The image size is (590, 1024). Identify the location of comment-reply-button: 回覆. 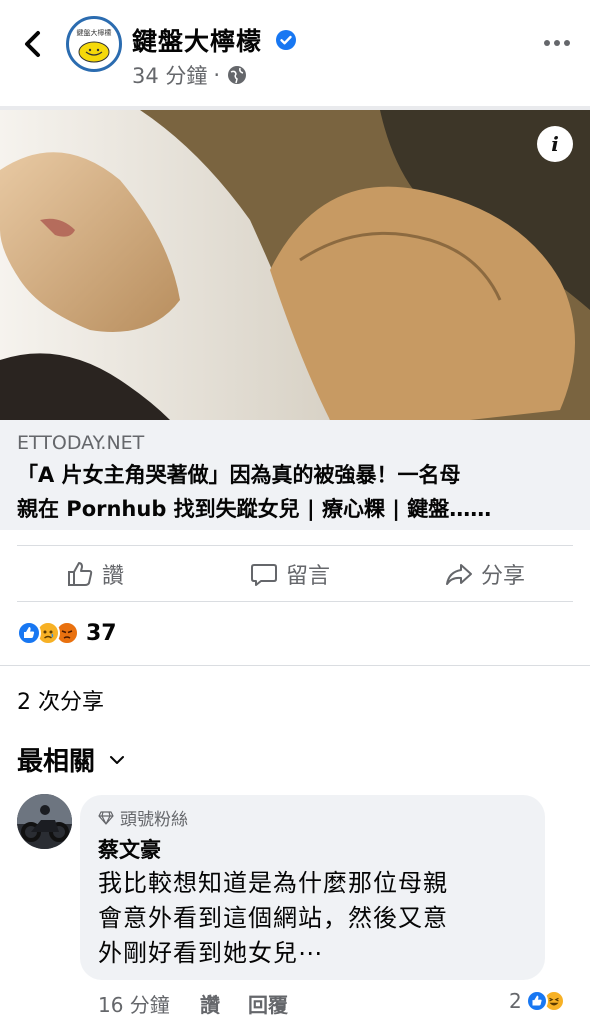
(268, 1003).